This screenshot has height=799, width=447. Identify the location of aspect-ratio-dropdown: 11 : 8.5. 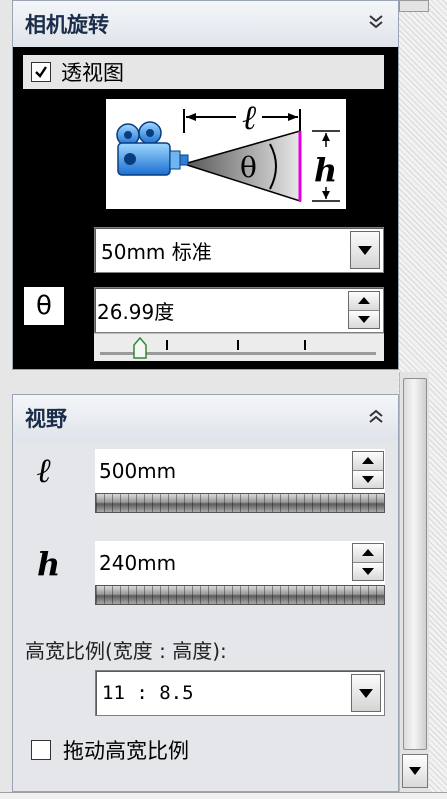
(240, 693).